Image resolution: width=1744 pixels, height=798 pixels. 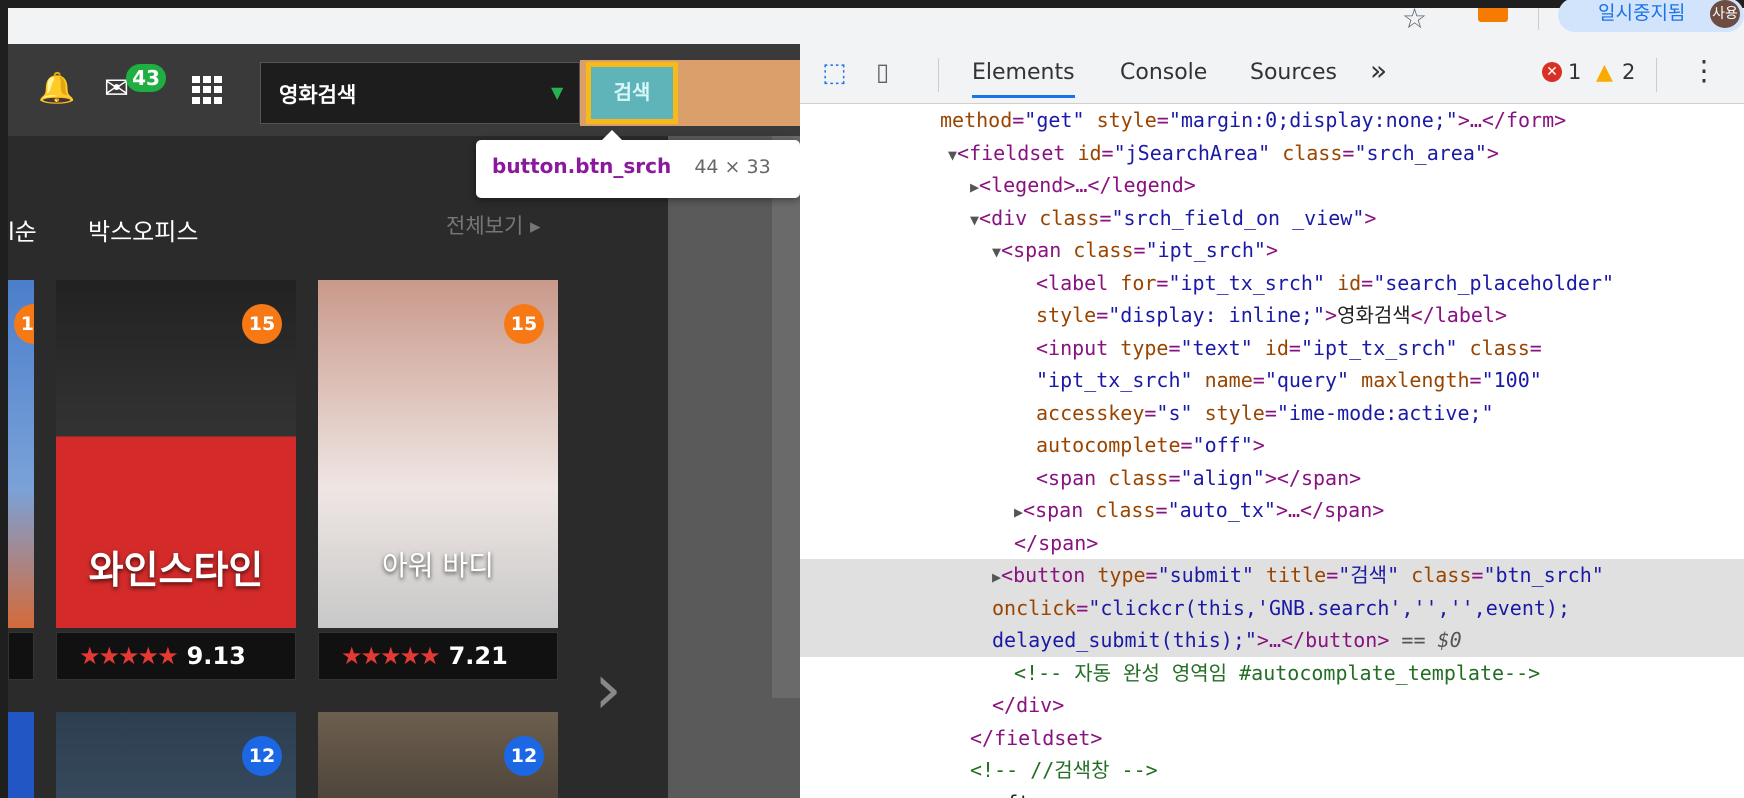 What do you see at coordinates (338, 228) in the screenshot?
I see `movie-tabs: l순 박스오피스 전체보기 ▸` at bounding box center [338, 228].